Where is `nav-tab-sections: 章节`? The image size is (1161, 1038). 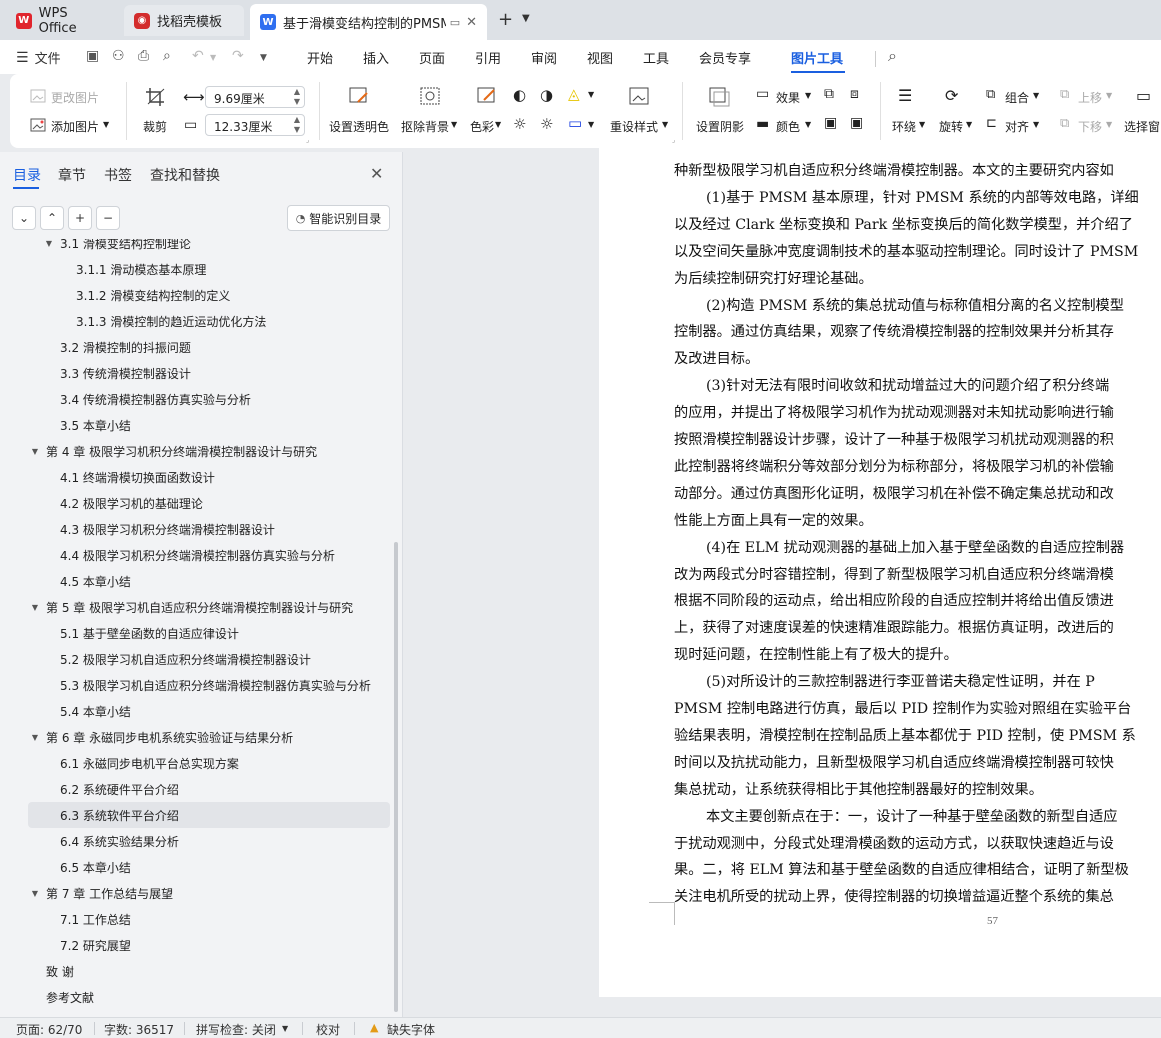 nav-tab-sections: 章节 is located at coordinates (72, 175).